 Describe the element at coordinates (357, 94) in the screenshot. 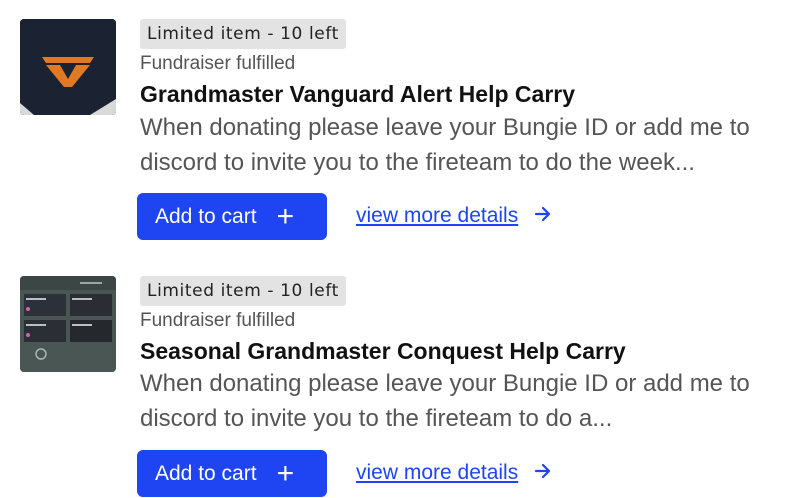

I see `product-title: Grandmaster Vanguard Alert Help Carry` at that location.